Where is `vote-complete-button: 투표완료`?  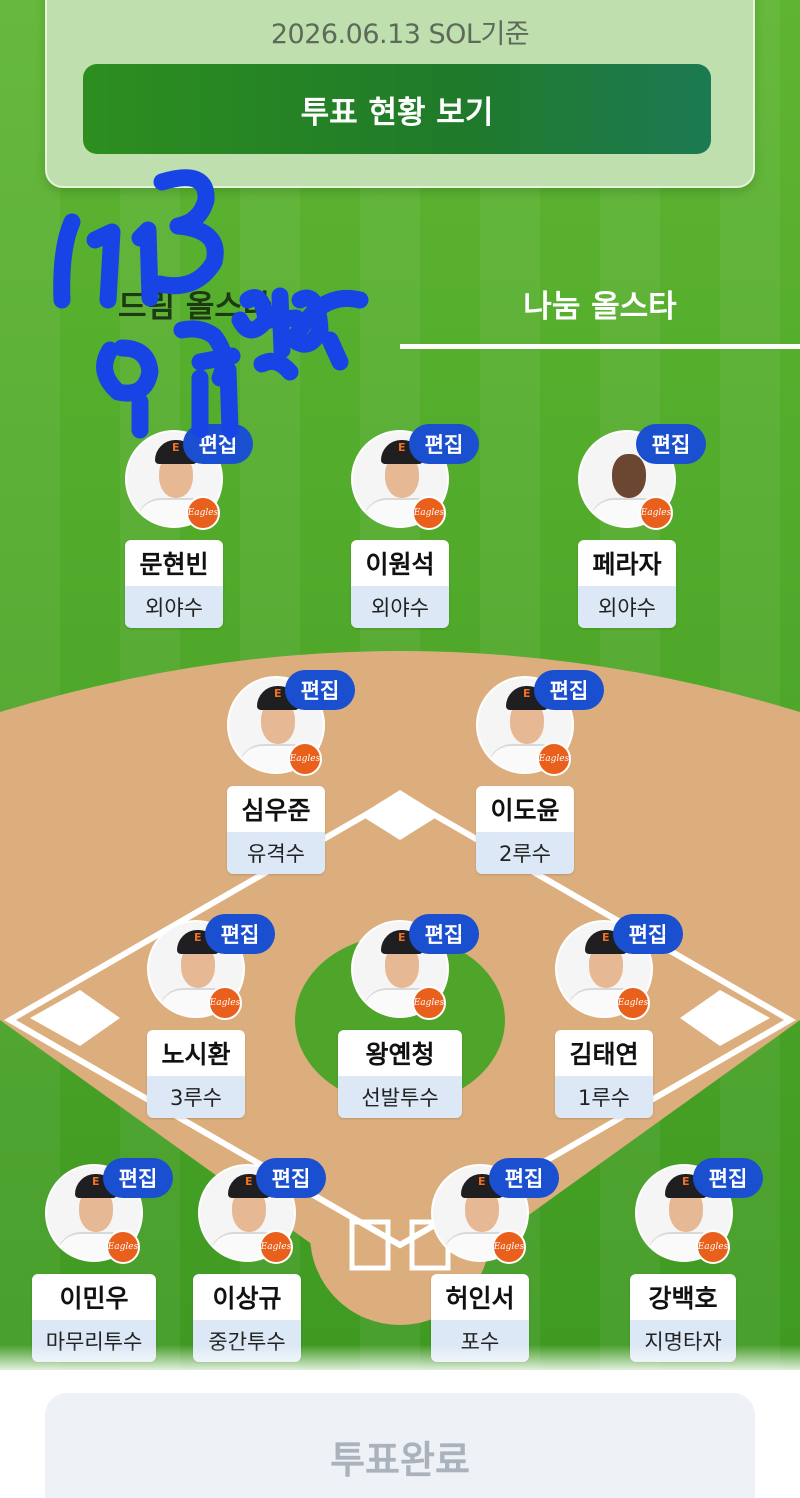
vote-complete-button: 투표완료 is located at coordinates (400, 1445).